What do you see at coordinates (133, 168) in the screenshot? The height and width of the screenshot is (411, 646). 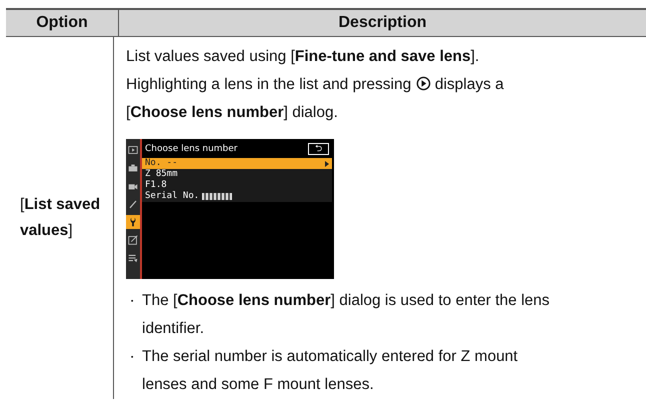 I see `camera-icon` at bounding box center [133, 168].